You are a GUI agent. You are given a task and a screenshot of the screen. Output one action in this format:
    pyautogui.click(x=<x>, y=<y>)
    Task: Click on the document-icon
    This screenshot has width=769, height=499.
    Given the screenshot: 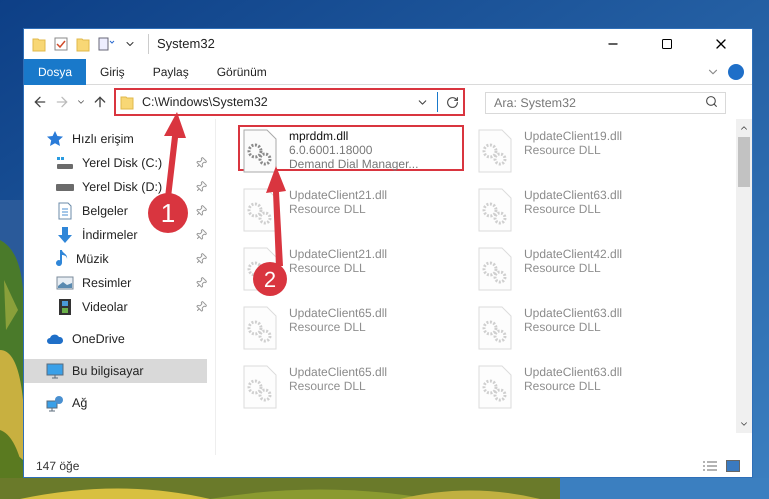 What is the action you would take?
    pyautogui.click(x=65, y=211)
    